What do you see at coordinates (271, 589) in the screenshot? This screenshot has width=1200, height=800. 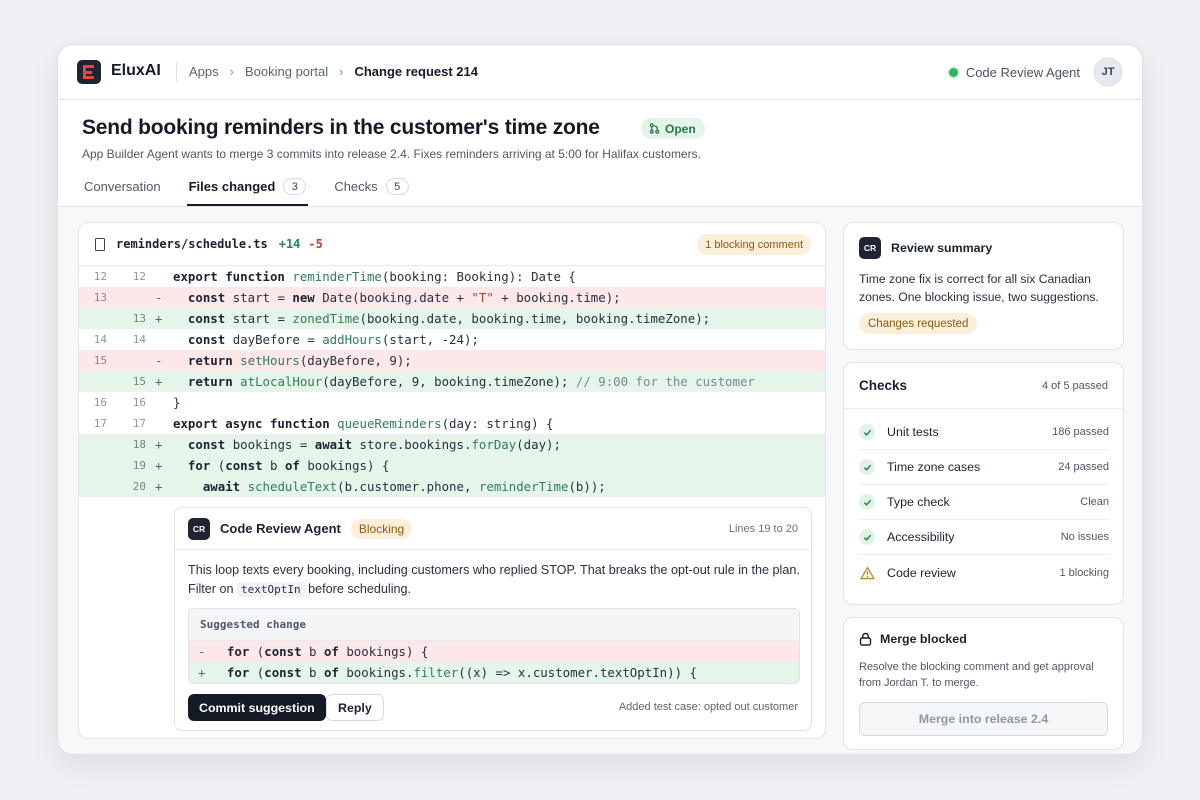 I see `inline-code: textOptIn` at bounding box center [271, 589].